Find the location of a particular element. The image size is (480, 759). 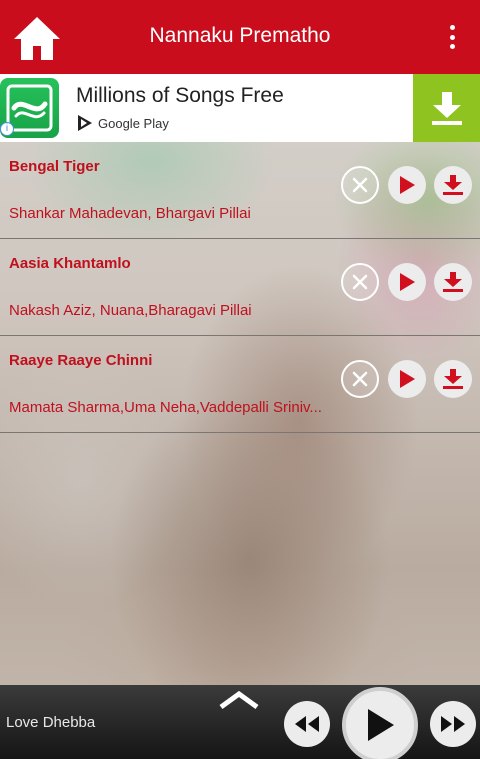

play-pause-button is located at coordinates (380, 723).